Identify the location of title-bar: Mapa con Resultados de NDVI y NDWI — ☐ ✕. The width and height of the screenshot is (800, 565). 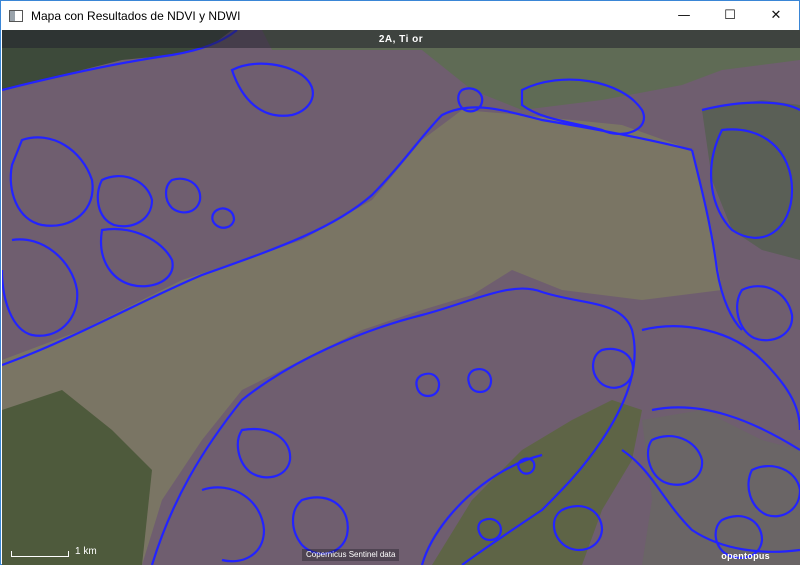
(400, 15).